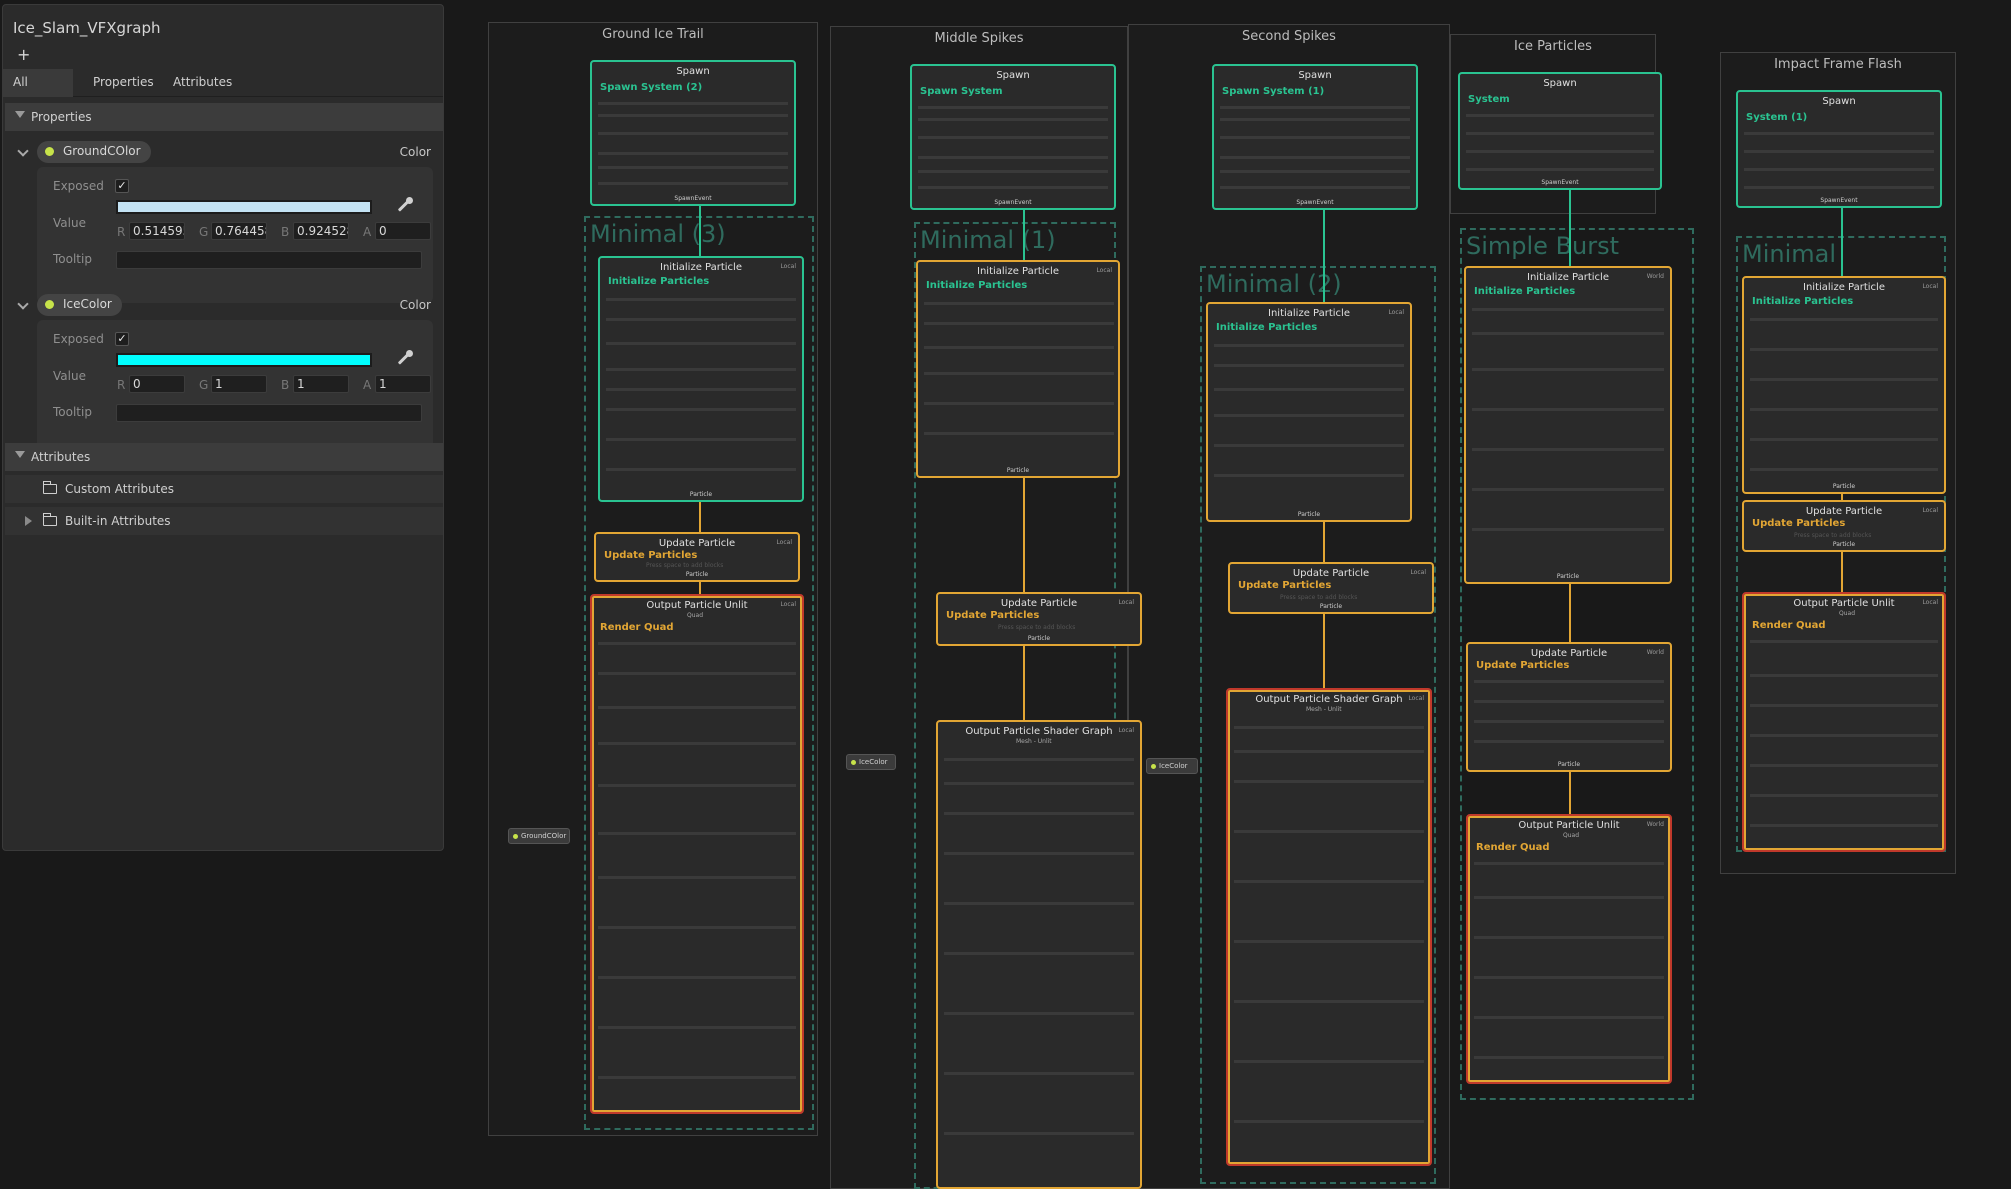 The width and height of the screenshot is (2011, 1189). Describe the element at coordinates (403, 231) in the screenshot. I see `channel-a-value: 0` at that location.